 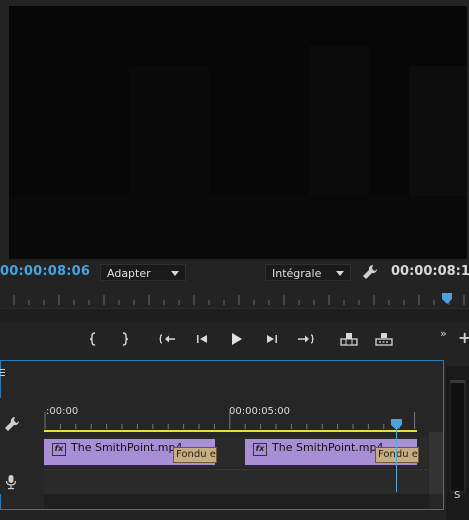 I want to click on monitor-zoom-scrollbar, so click(x=234, y=315).